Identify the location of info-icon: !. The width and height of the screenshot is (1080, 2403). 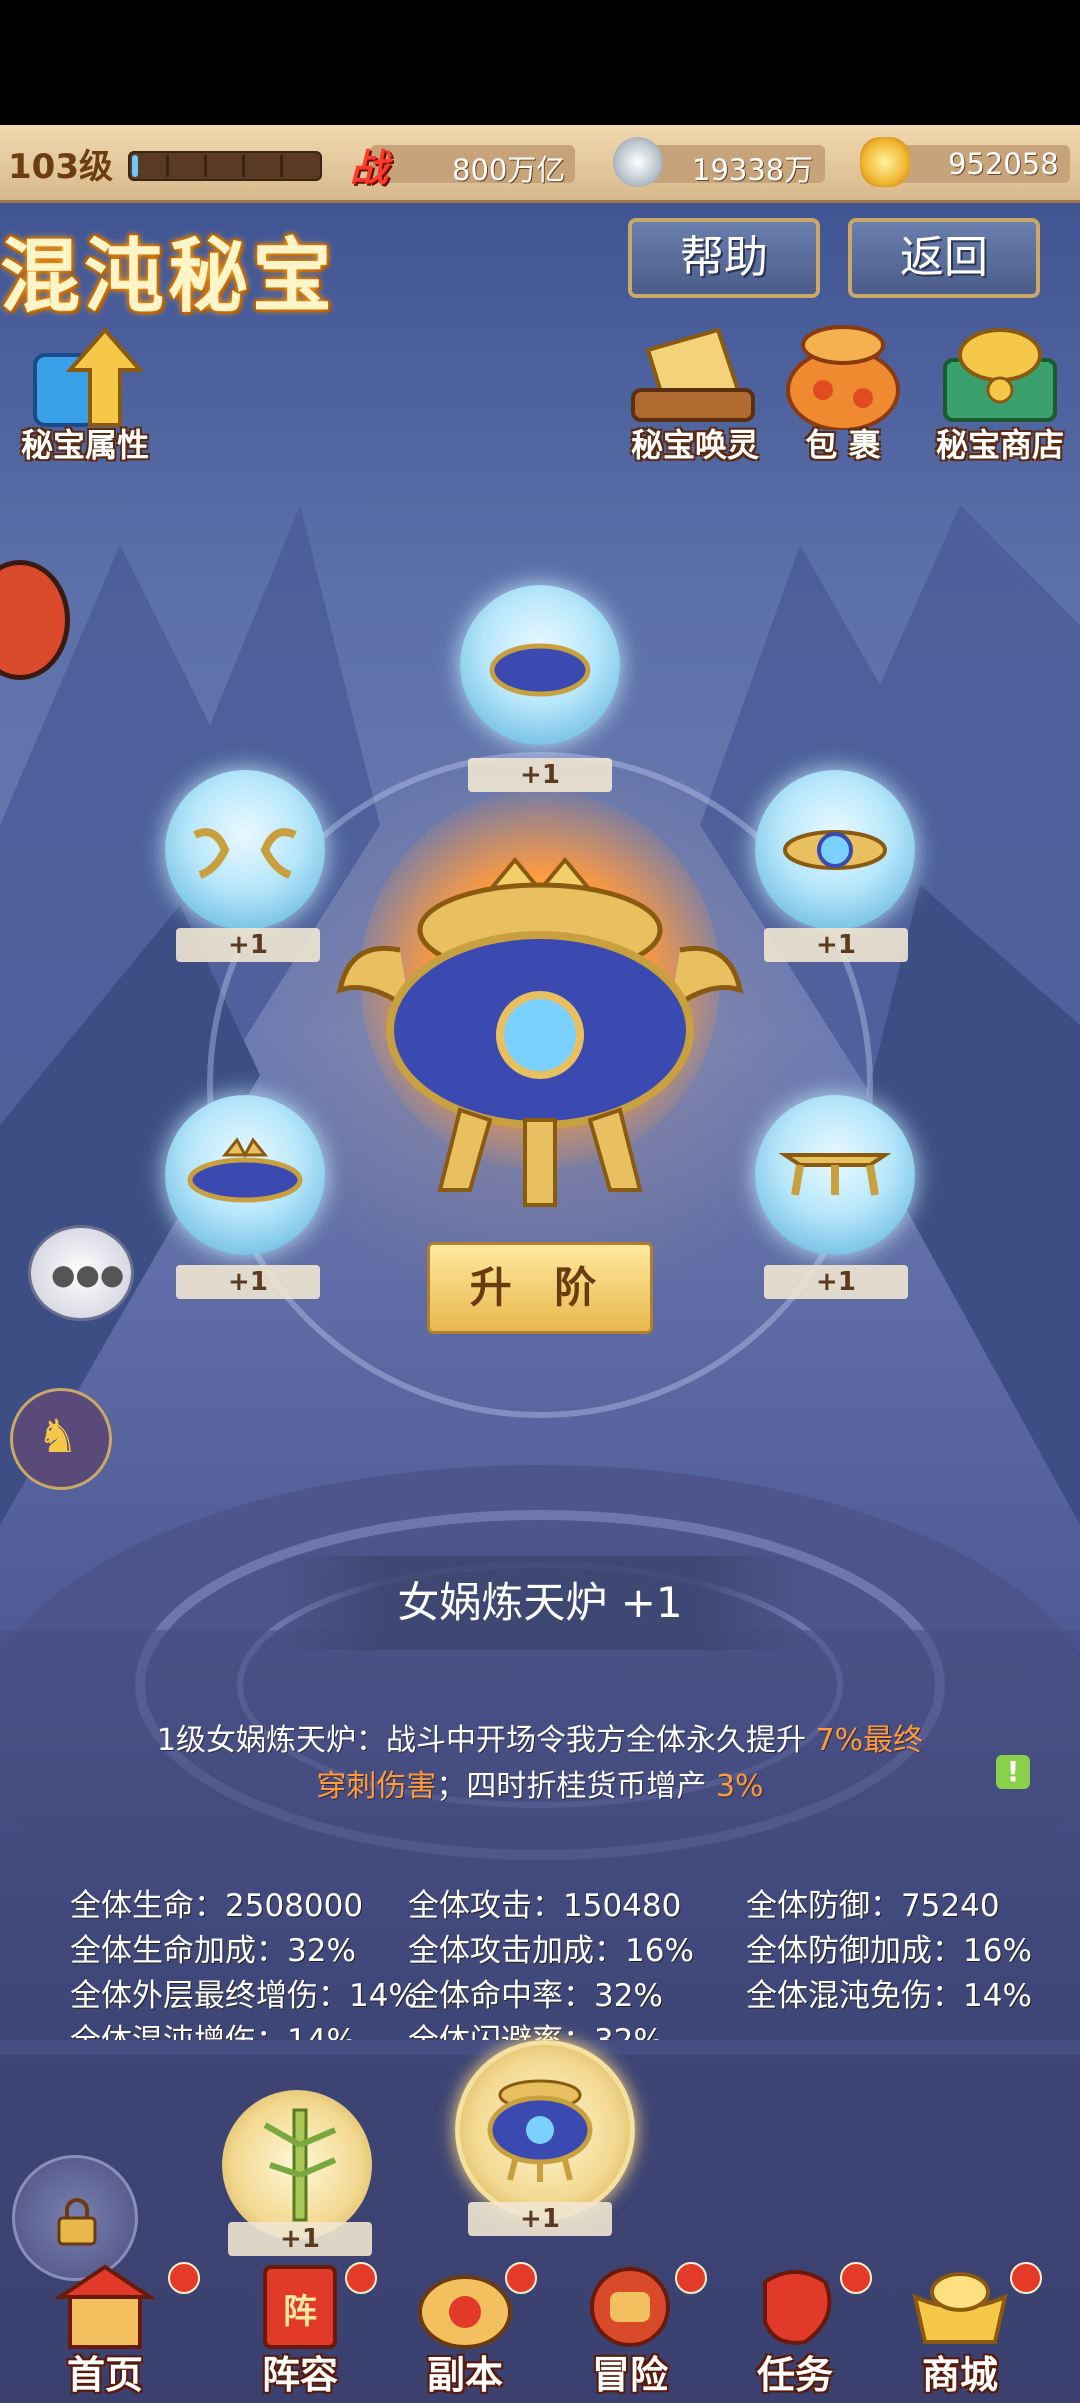
(1013, 1772).